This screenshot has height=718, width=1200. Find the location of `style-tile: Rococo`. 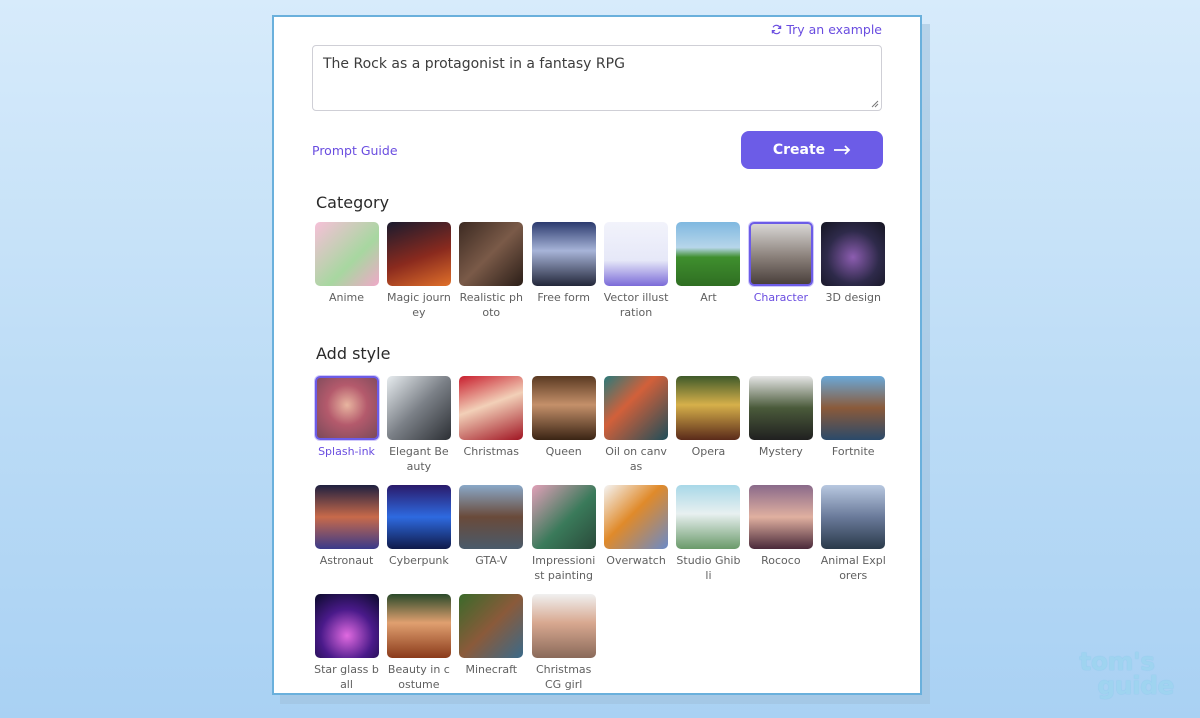

style-tile: Rococo is located at coordinates (780, 534).